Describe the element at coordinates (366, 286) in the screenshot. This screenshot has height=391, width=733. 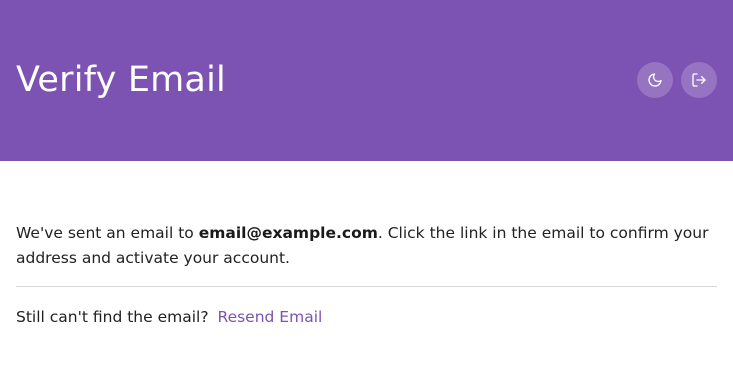
I see `divider` at that location.